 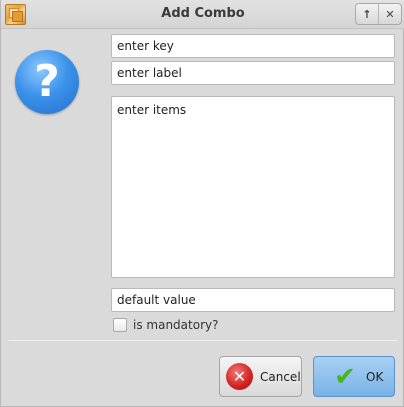 What do you see at coordinates (47, 82) in the screenshot?
I see `question-icon: ?` at bounding box center [47, 82].